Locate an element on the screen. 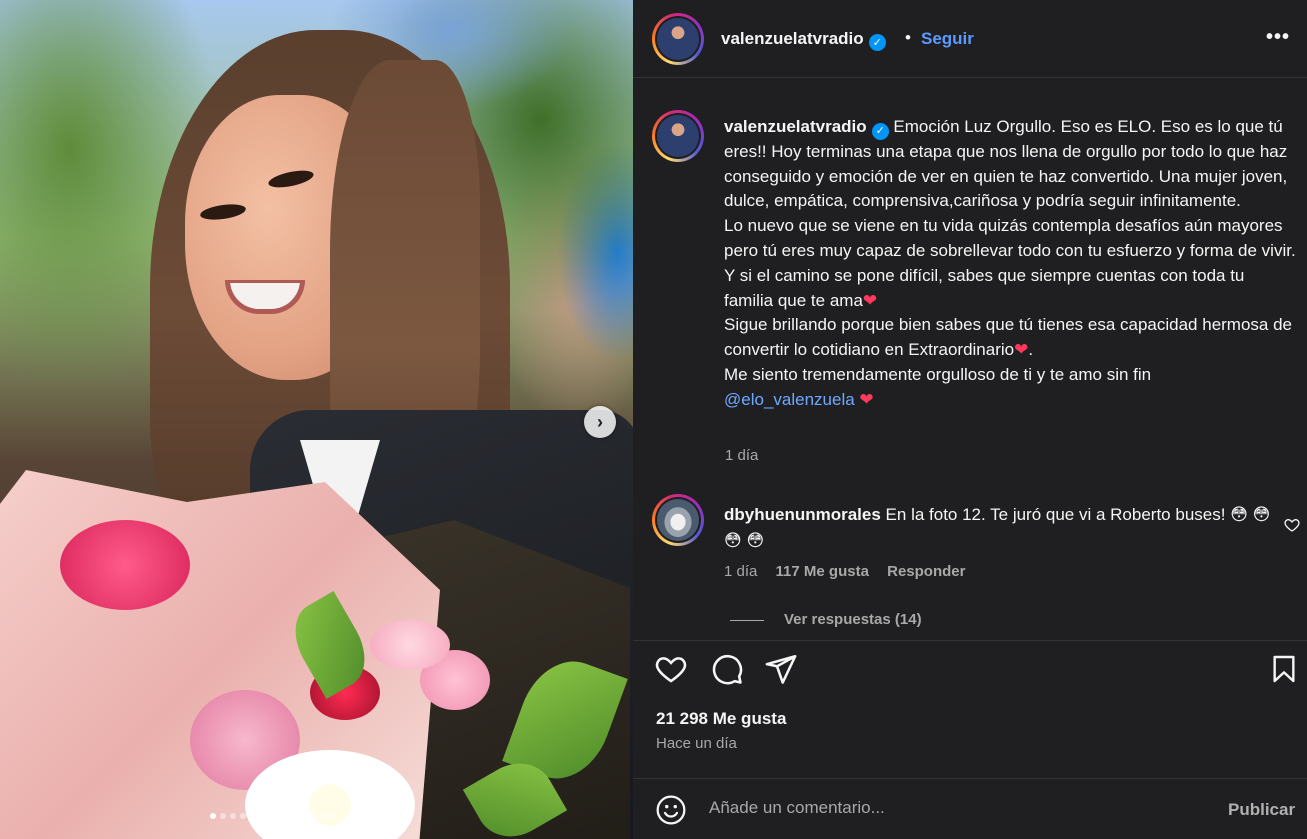 This screenshot has width=1307, height=839. post-header: valenzuelatvradio ✓ • Seguir ••• is located at coordinates (970, 39).